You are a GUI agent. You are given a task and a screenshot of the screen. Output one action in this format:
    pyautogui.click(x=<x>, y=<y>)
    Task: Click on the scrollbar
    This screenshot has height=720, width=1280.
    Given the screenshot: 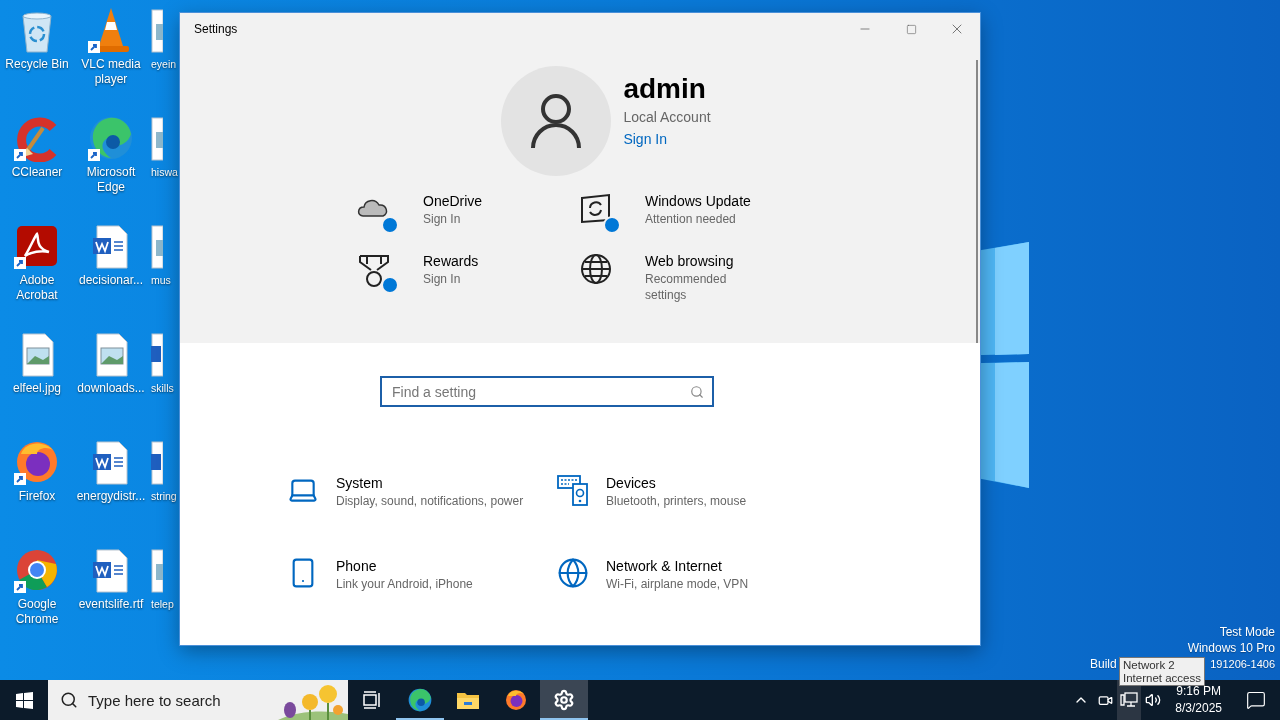 What is the action you would take?
    pyautogui.click(x=977, y=201)
    